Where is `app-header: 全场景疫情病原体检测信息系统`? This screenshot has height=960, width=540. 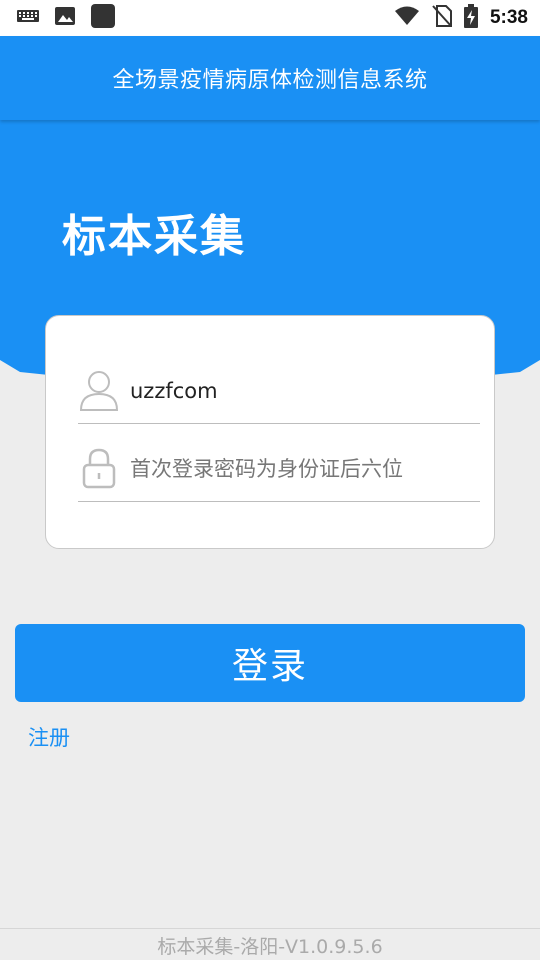
app-header: 全场景疫情病原体检测信息系统 is located at coordinates (270, 78).